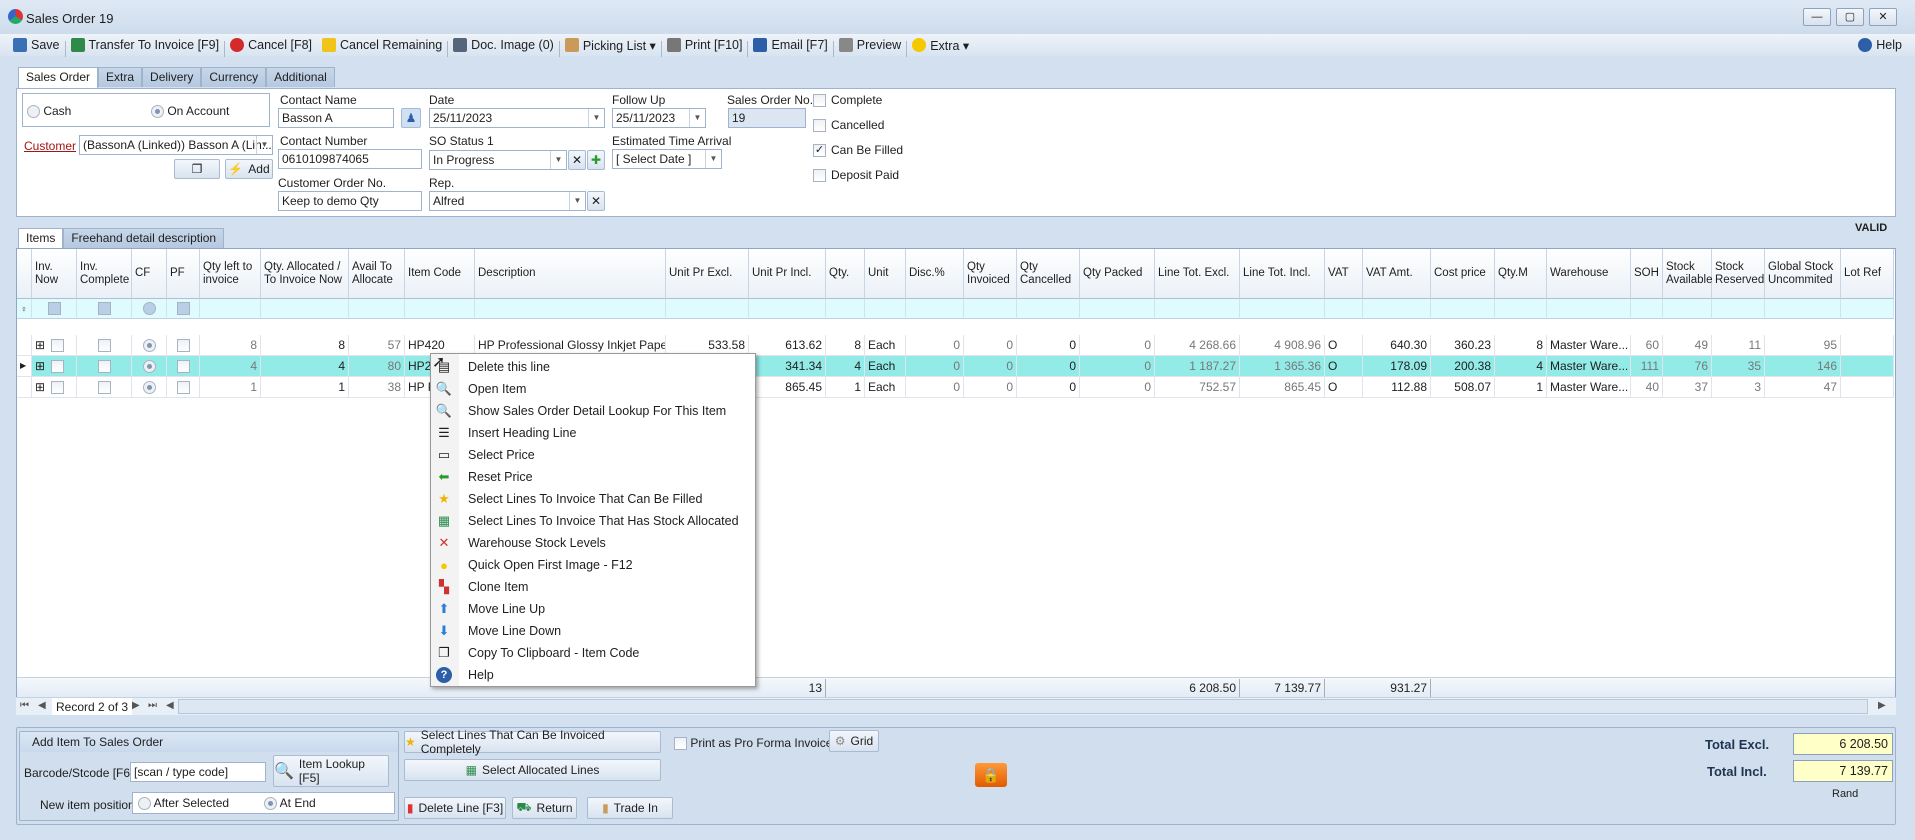  What do you see at coordinates (847, 100) in the screenshot?
I see `checkbox-complete: Complete` at bounding box center [847, 100].